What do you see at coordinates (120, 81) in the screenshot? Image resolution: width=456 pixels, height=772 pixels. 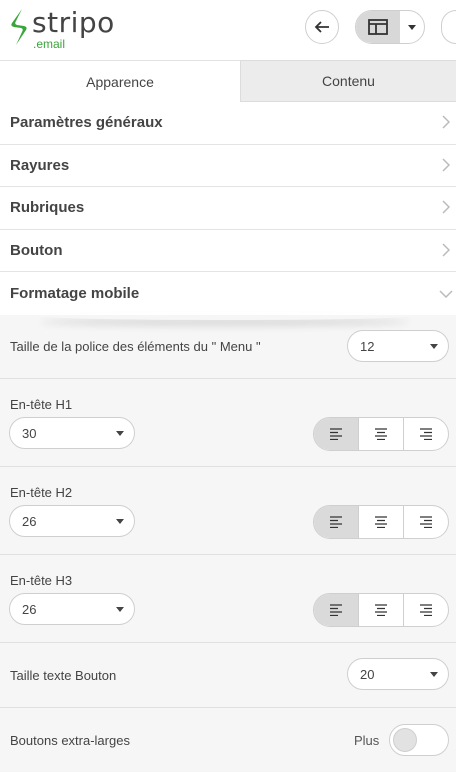 I see `tab-apparence: Apparence` at bounding box center [120, 81].